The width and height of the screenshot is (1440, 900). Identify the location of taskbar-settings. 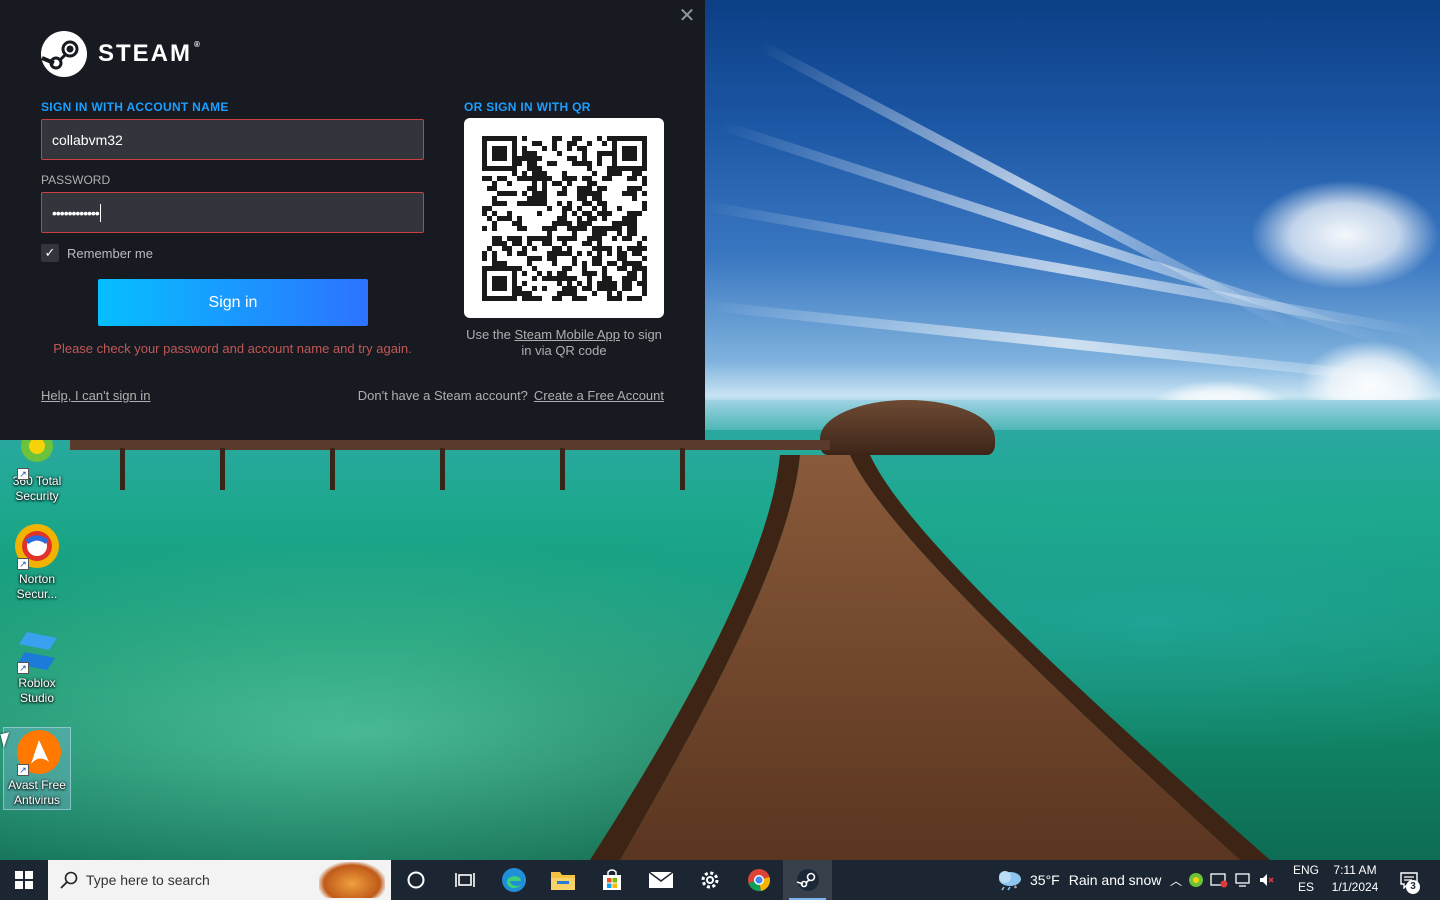
(709, 880).